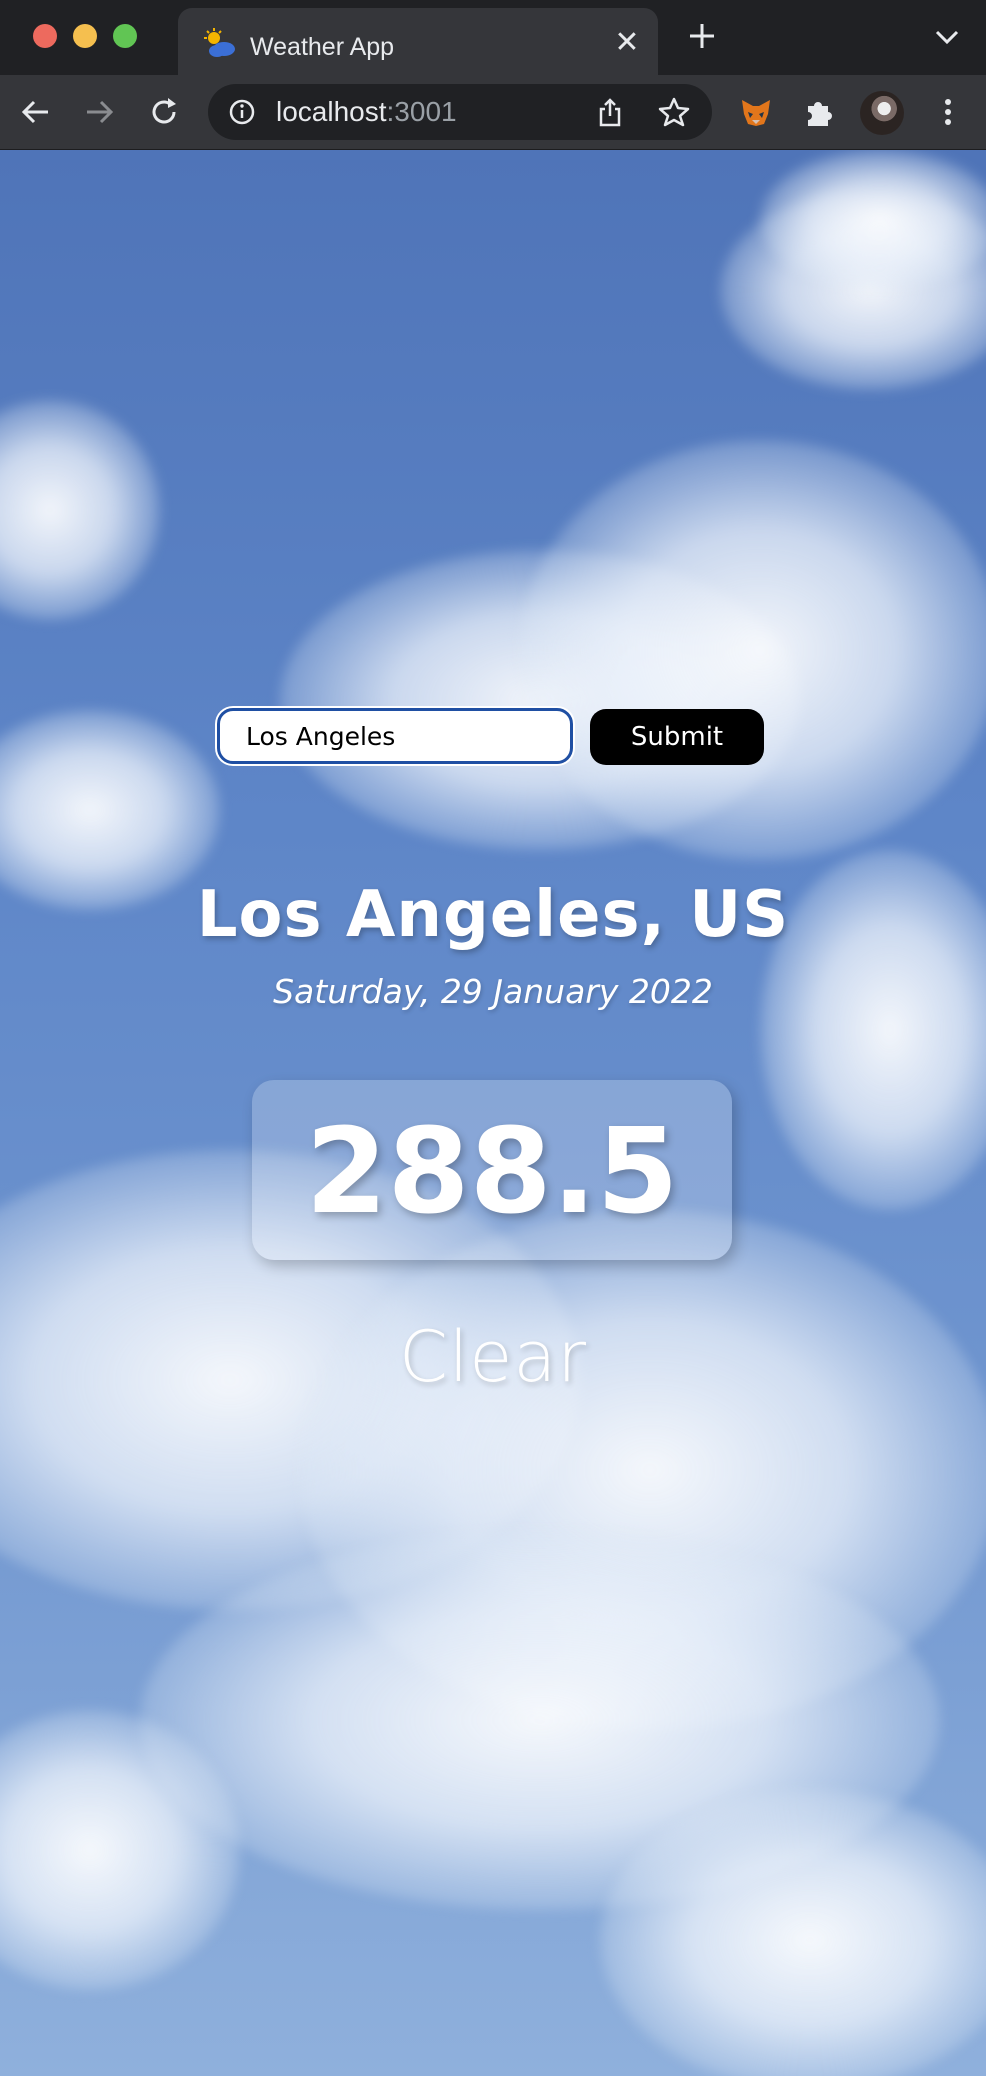 This screenshot has width=986, height=2076. What do you see at coordinates (85, 36) in the screenshot?
I see `window-minimize-button` at bounding box center [85, 36].